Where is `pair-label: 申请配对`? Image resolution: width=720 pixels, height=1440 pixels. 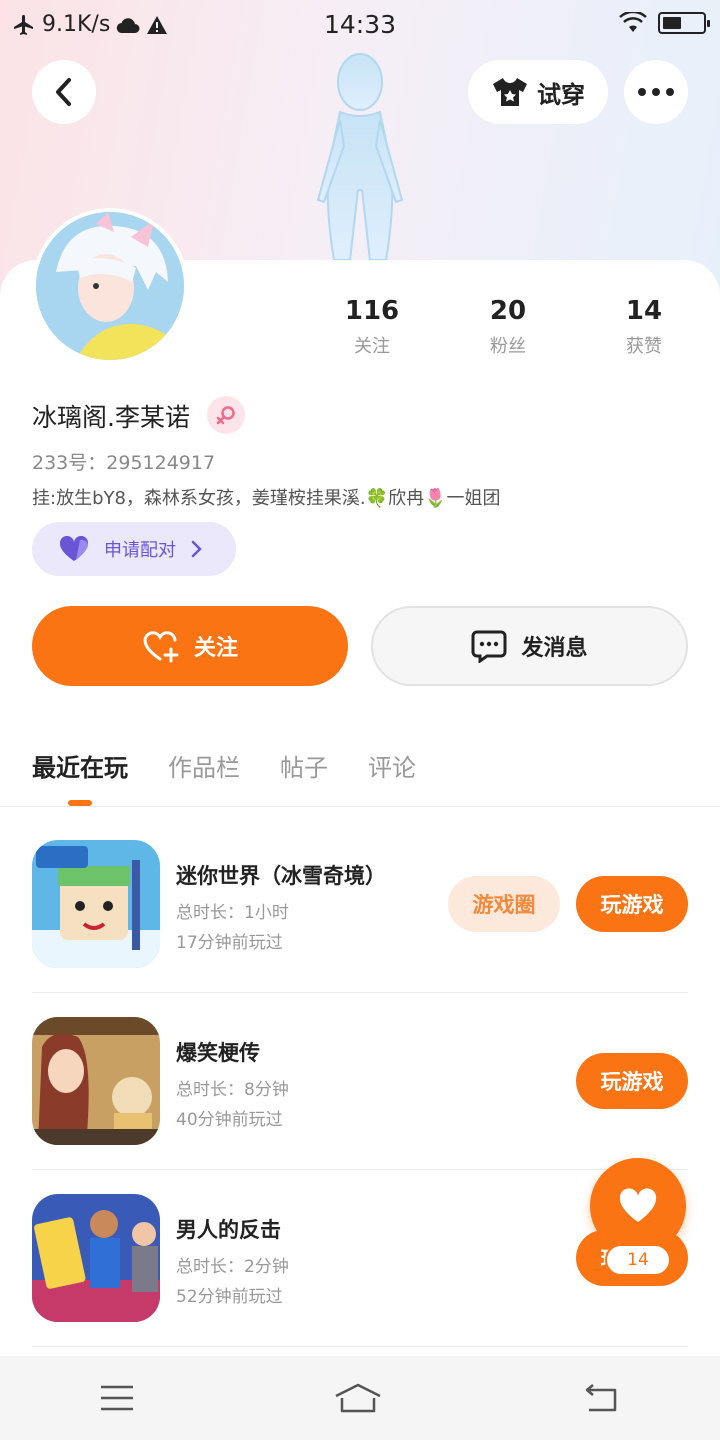 pair-label: 申请配对 is located at coordinates (140, 550).